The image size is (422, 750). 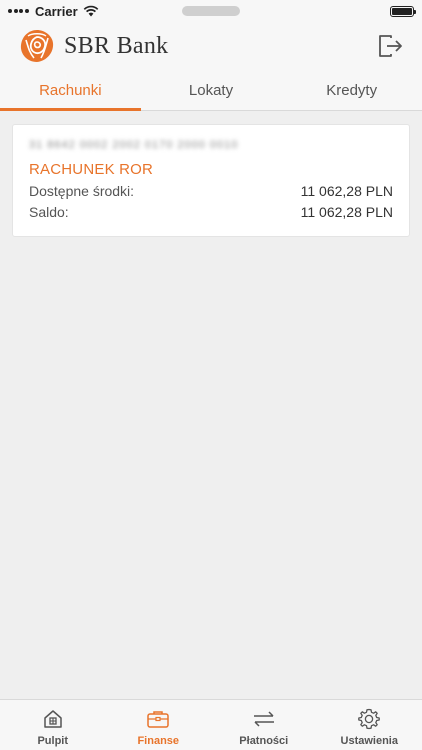 I want to click on rose-logo-icon, so click(x=37, y=46).